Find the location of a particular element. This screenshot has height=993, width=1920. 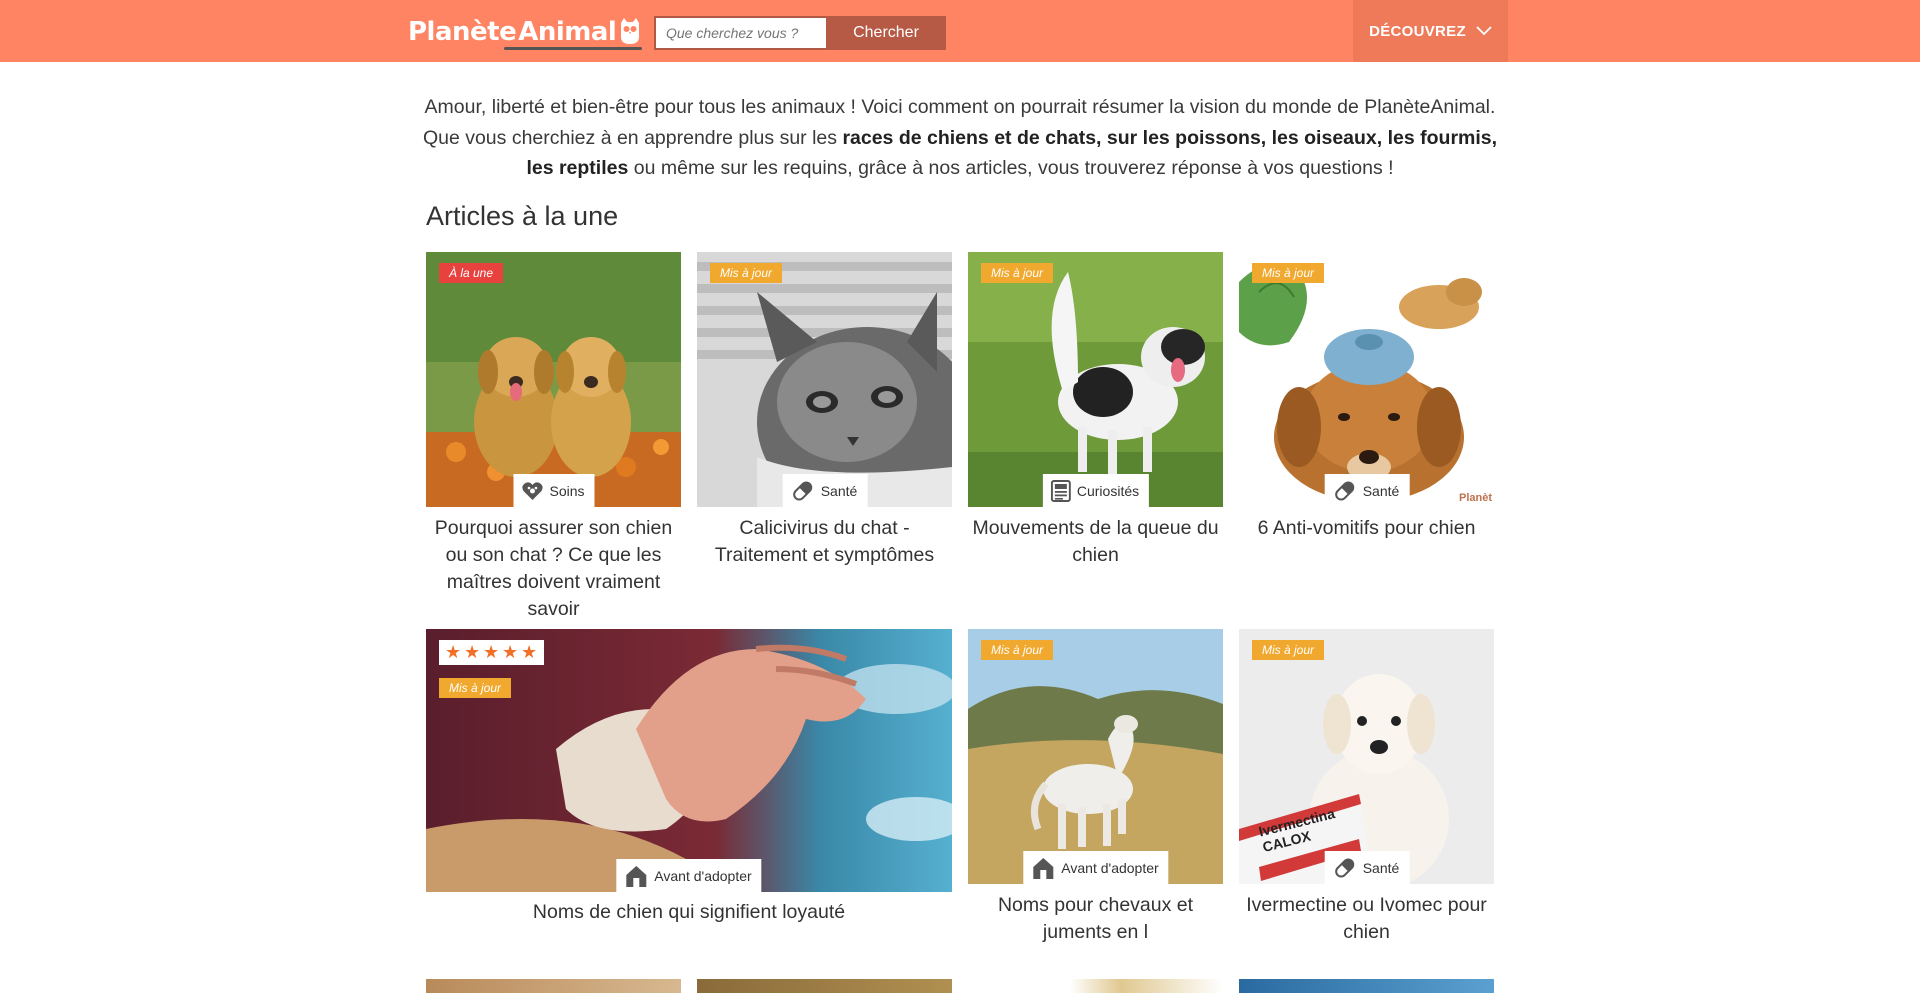

article-image: Mis à jour Planèt Santé is located at coordinates (1366, 379).